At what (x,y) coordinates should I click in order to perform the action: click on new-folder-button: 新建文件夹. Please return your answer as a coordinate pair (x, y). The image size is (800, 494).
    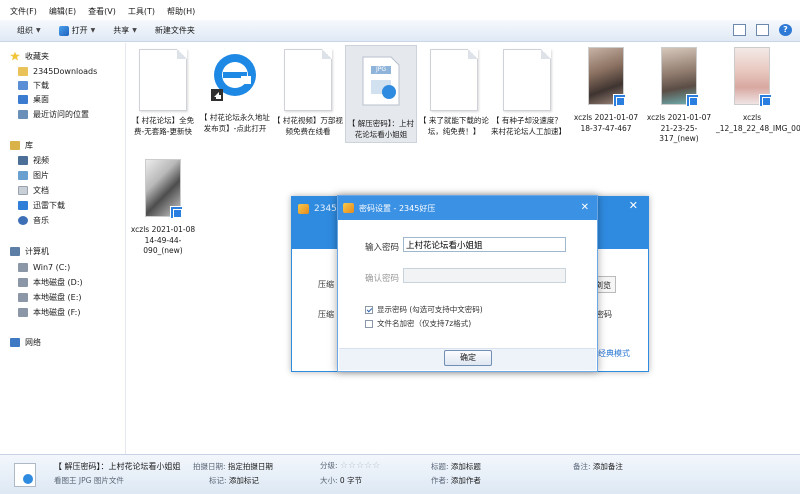
    Looking at the image, I should click on (175, 31).